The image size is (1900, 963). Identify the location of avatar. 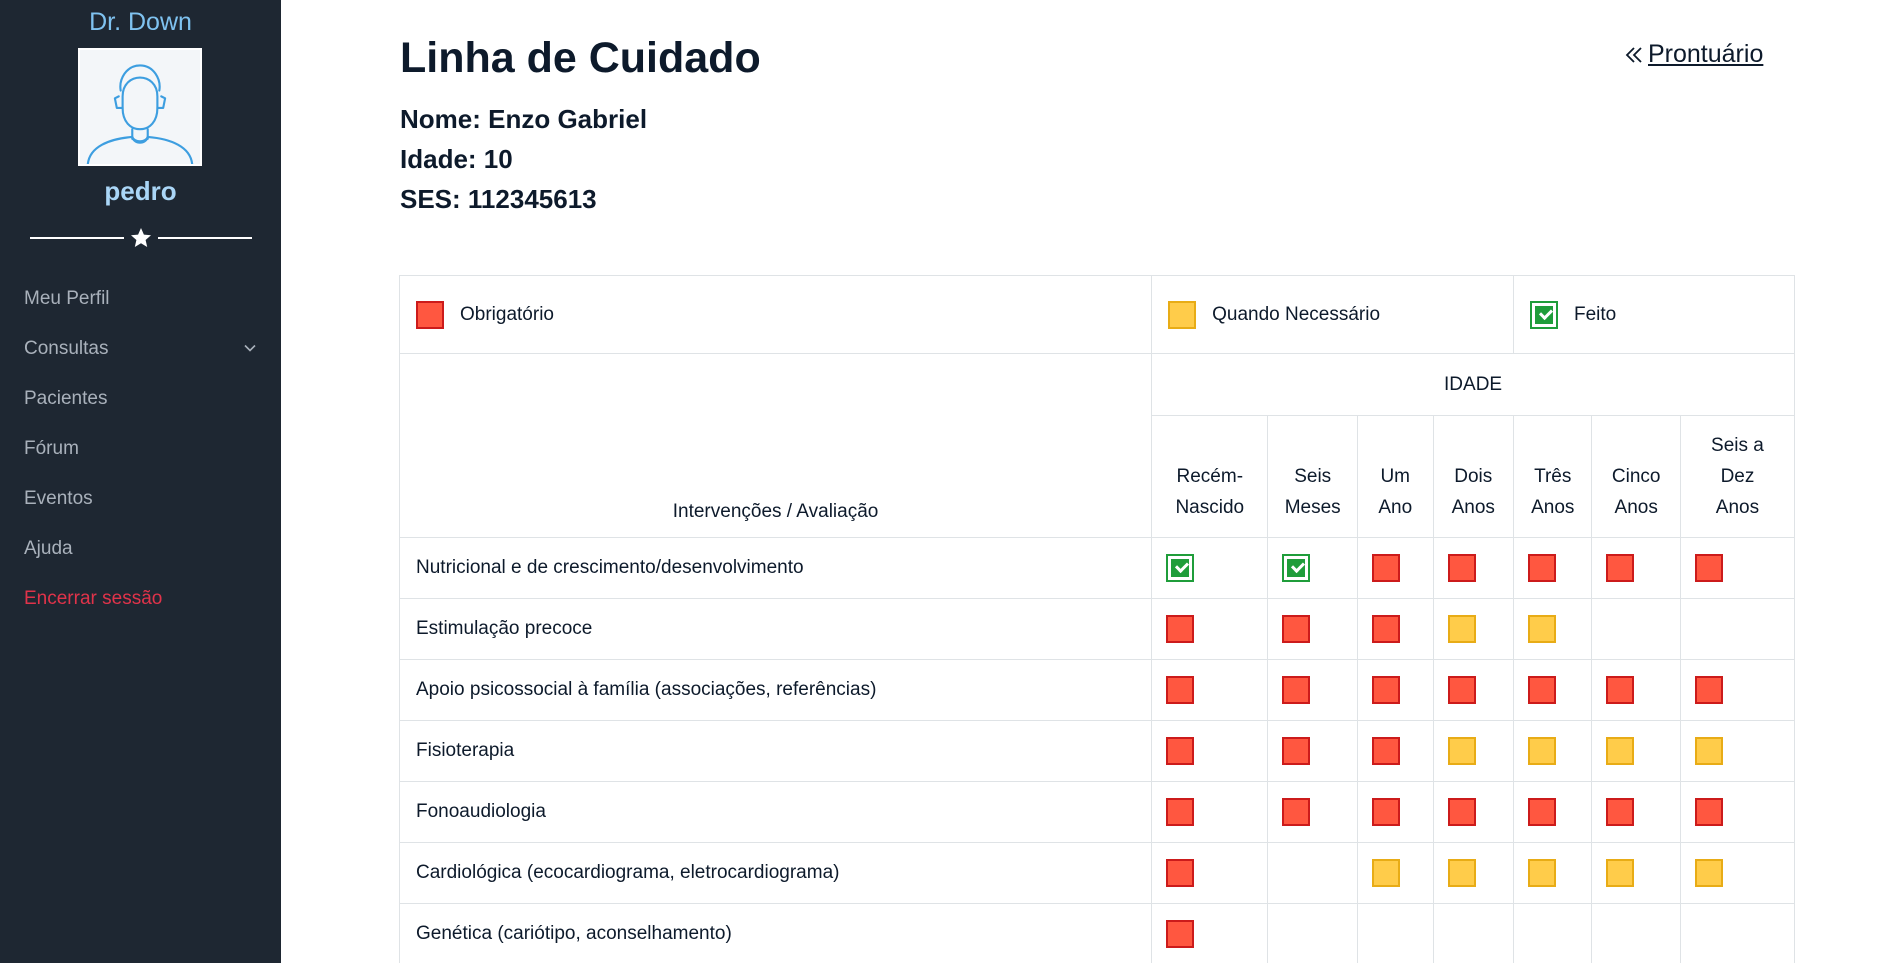
(140, 107).